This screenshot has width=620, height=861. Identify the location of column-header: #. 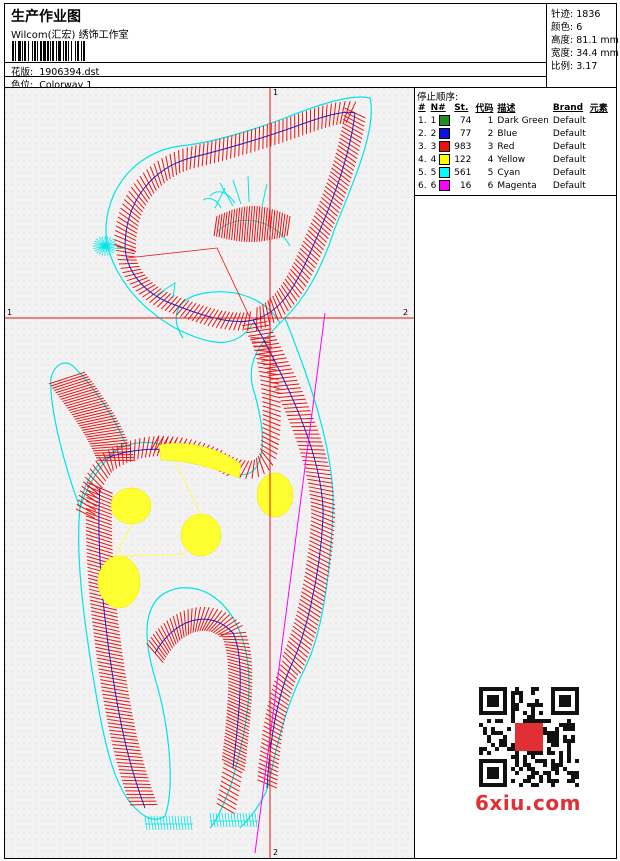
(422, 107).